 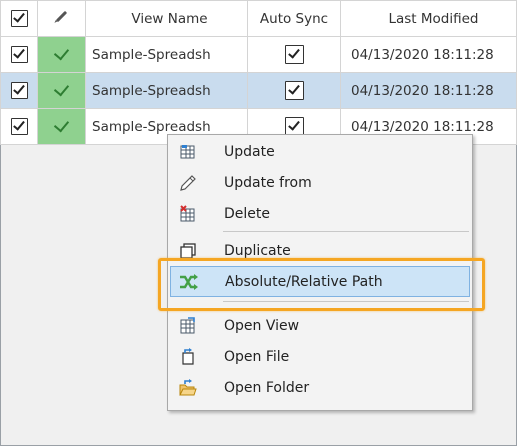 What do you see at coordinates (346, 231) in the screenshot?
I see `menu-separator` at bounding box center [346, 231].